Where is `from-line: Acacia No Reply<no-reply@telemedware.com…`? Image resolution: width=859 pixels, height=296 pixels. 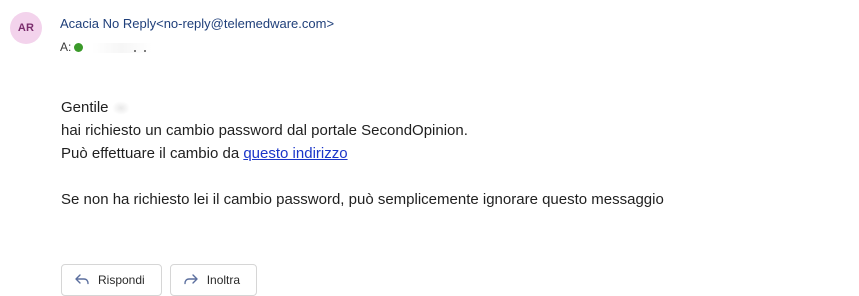
from-line: Acacia No Reply<no-reply@telemedware.com… is located at coordinates (197, 23).